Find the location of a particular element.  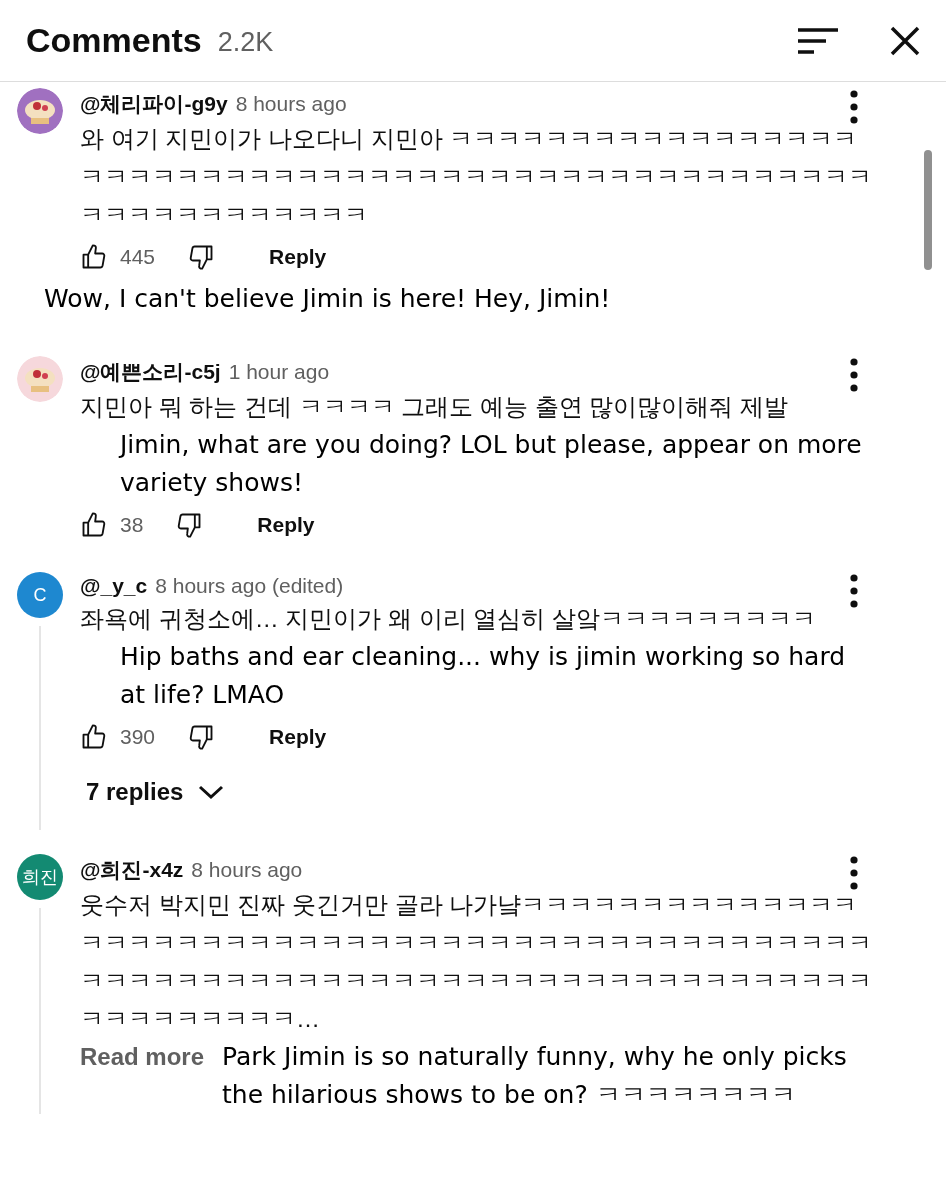

translation-text: Hip baths and ear cleaning... why is jimin working so hard at life? LMAO is located at coordinates (483, 676).